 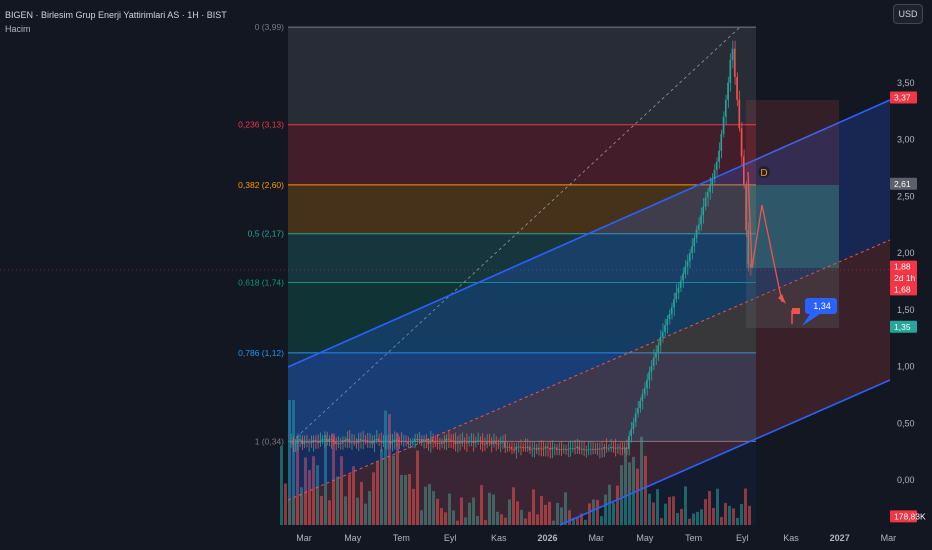 What do you see at coordinates (450, 538) in the screenshot?
I see `time-axis-label: Eyl` at bounding box center [450, 538].